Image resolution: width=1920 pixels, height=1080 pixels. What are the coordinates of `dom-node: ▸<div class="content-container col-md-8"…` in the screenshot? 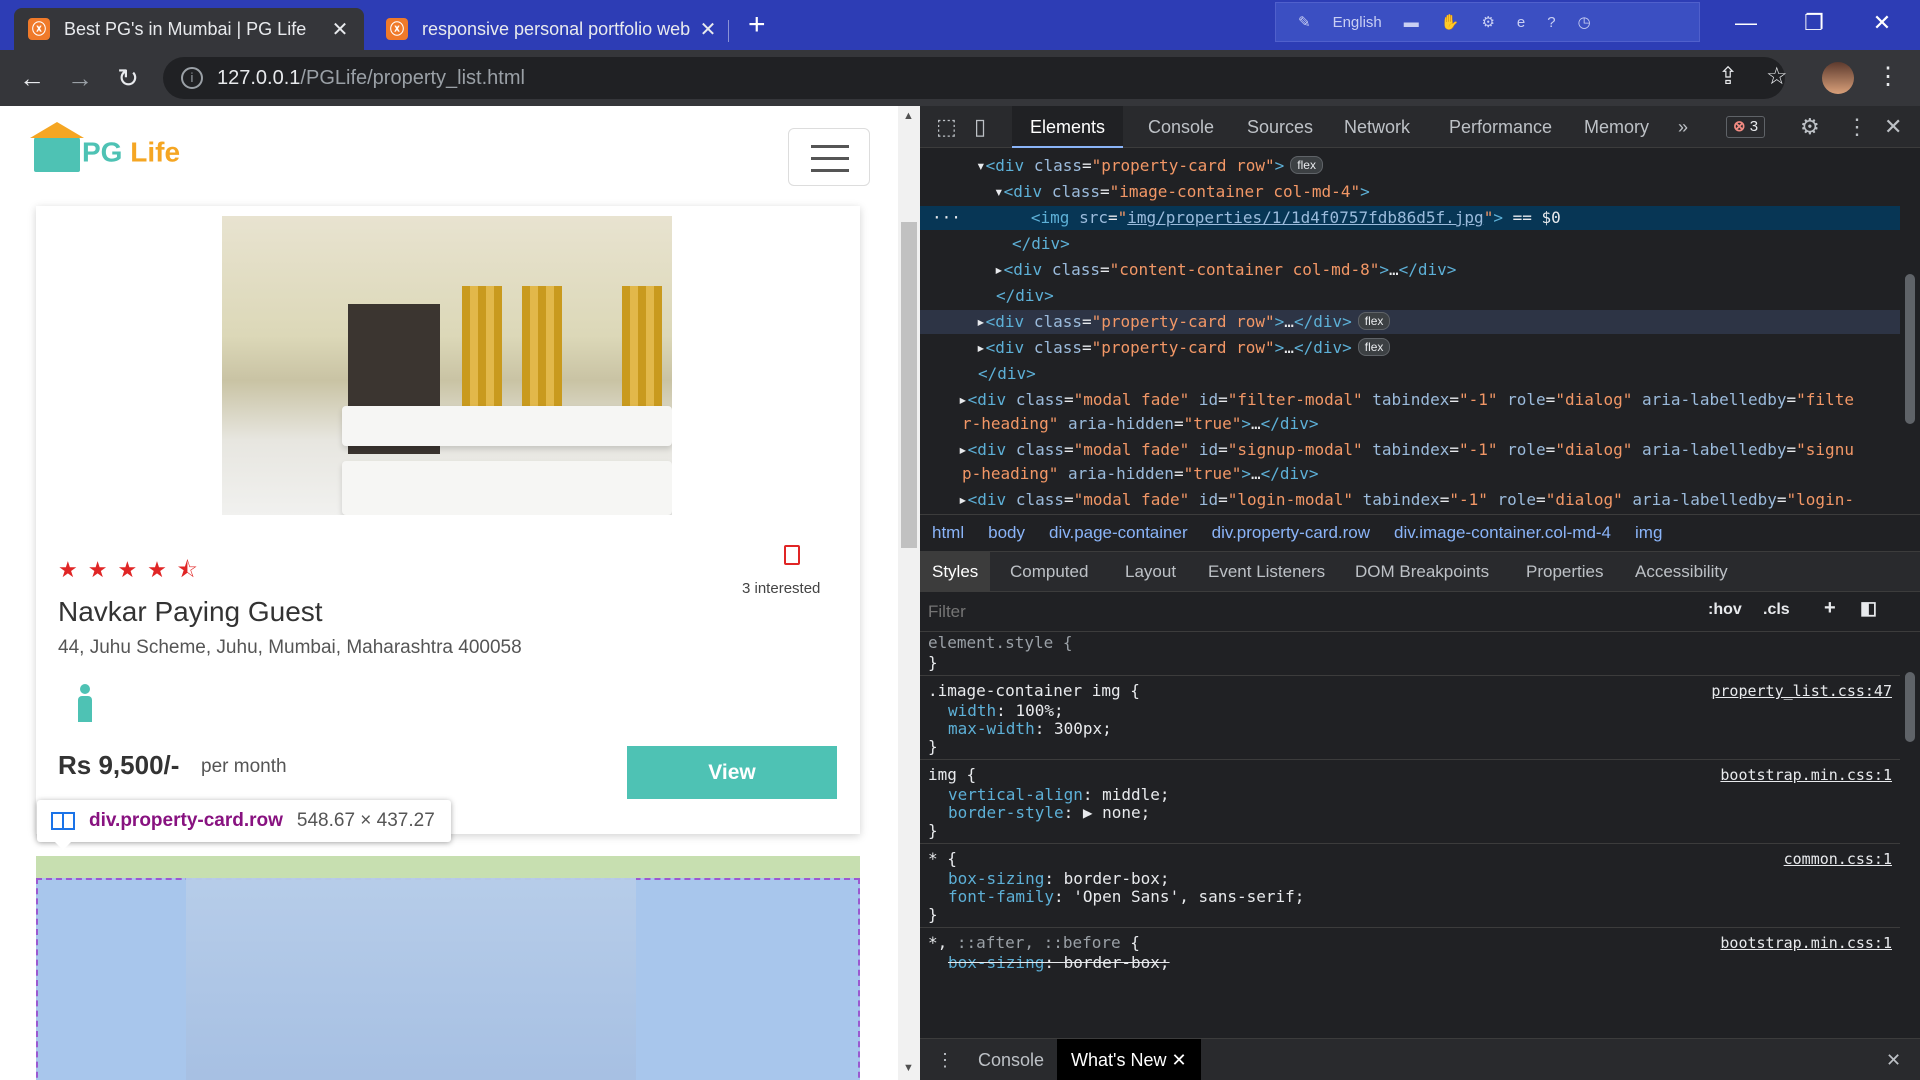 It's located at (1410, 270).